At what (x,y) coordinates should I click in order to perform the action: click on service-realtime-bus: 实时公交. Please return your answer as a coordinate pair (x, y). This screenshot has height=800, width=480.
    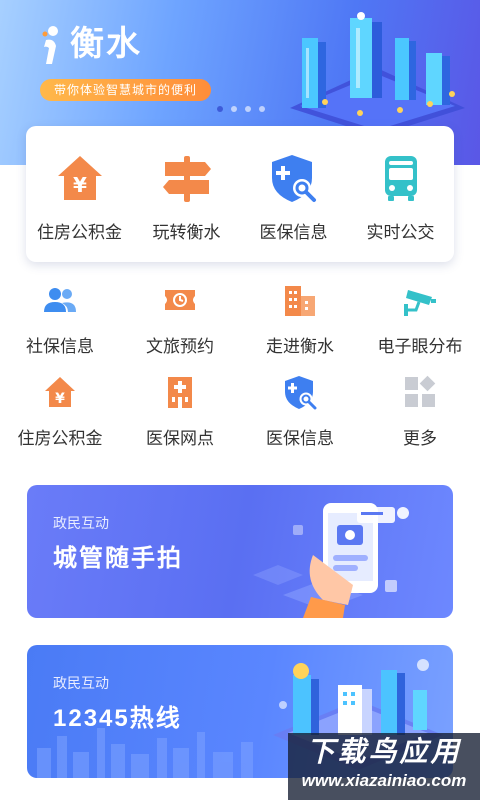
    Looking at the image, I should click on (400, 194).